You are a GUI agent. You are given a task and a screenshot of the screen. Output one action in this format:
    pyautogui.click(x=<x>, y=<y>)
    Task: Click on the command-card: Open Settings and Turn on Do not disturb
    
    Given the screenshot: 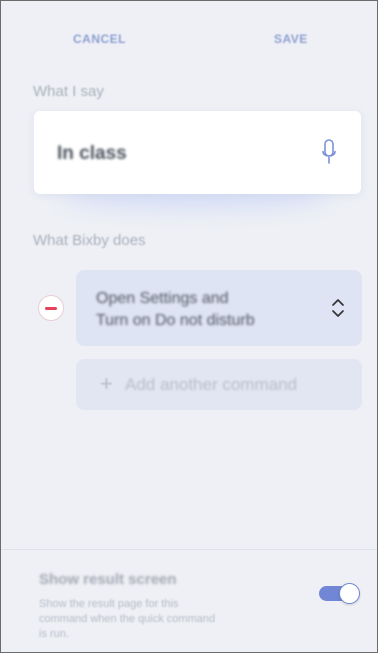 What is the action you would take?
    pyautogui.click(x=219, y=308)
    